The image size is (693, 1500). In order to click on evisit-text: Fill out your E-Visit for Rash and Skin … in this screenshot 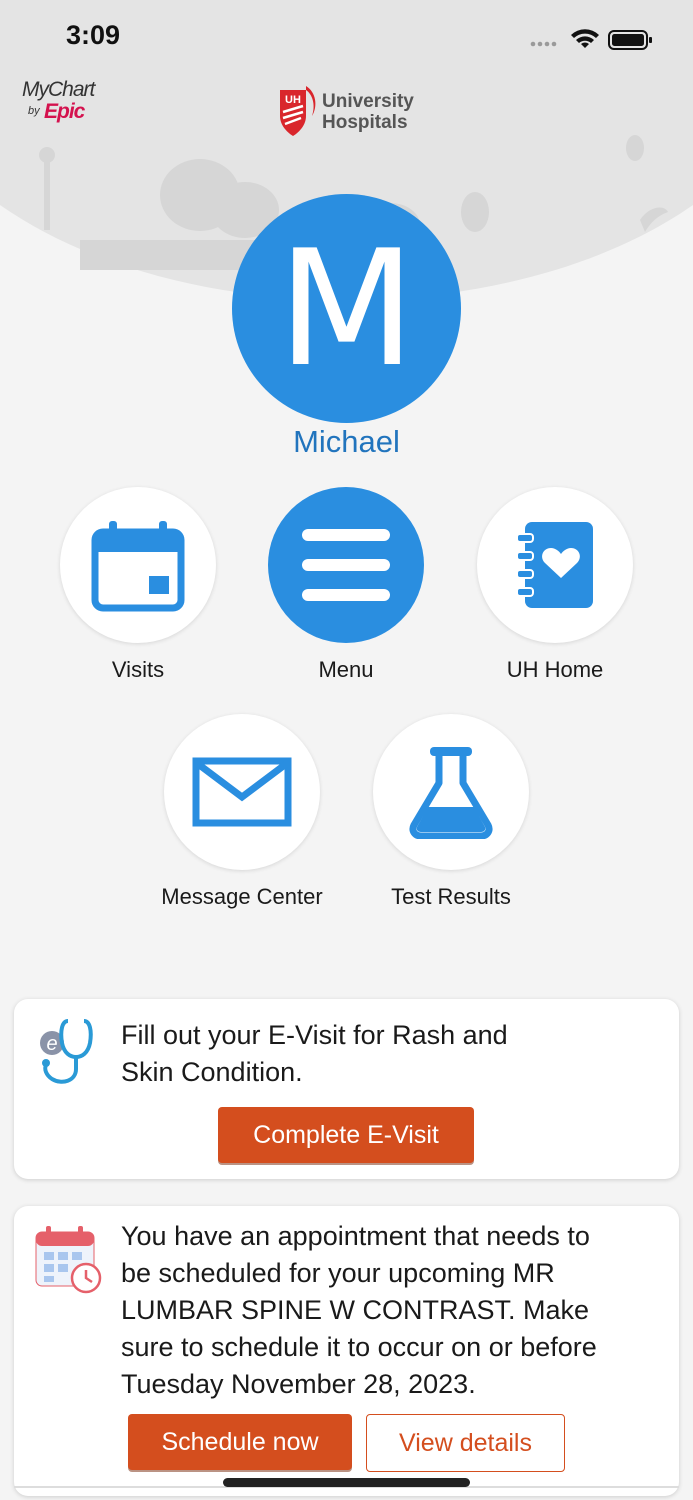, I will do `click(314, 1054)`.